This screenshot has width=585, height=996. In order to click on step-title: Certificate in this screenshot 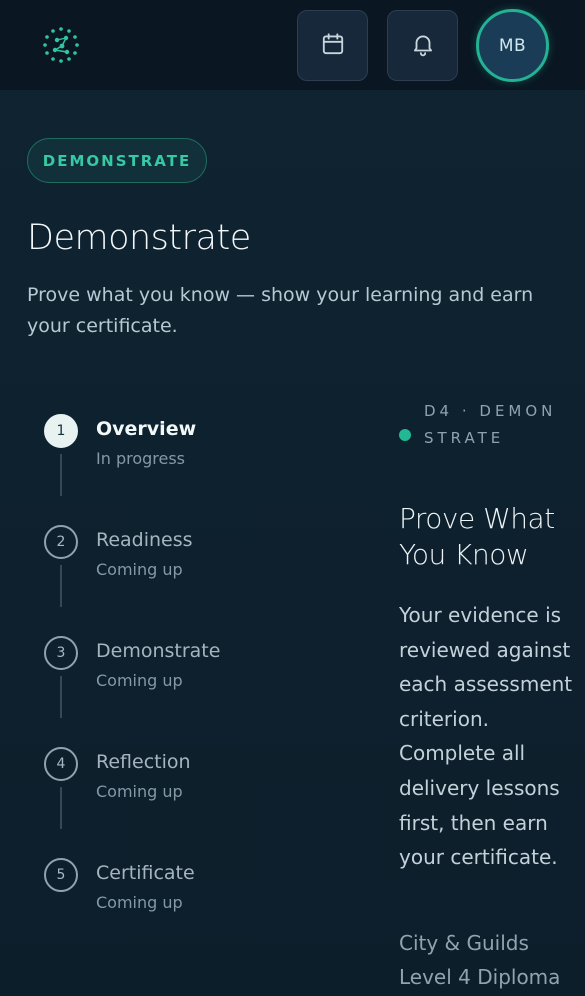, I will do `click(145, 873)`.